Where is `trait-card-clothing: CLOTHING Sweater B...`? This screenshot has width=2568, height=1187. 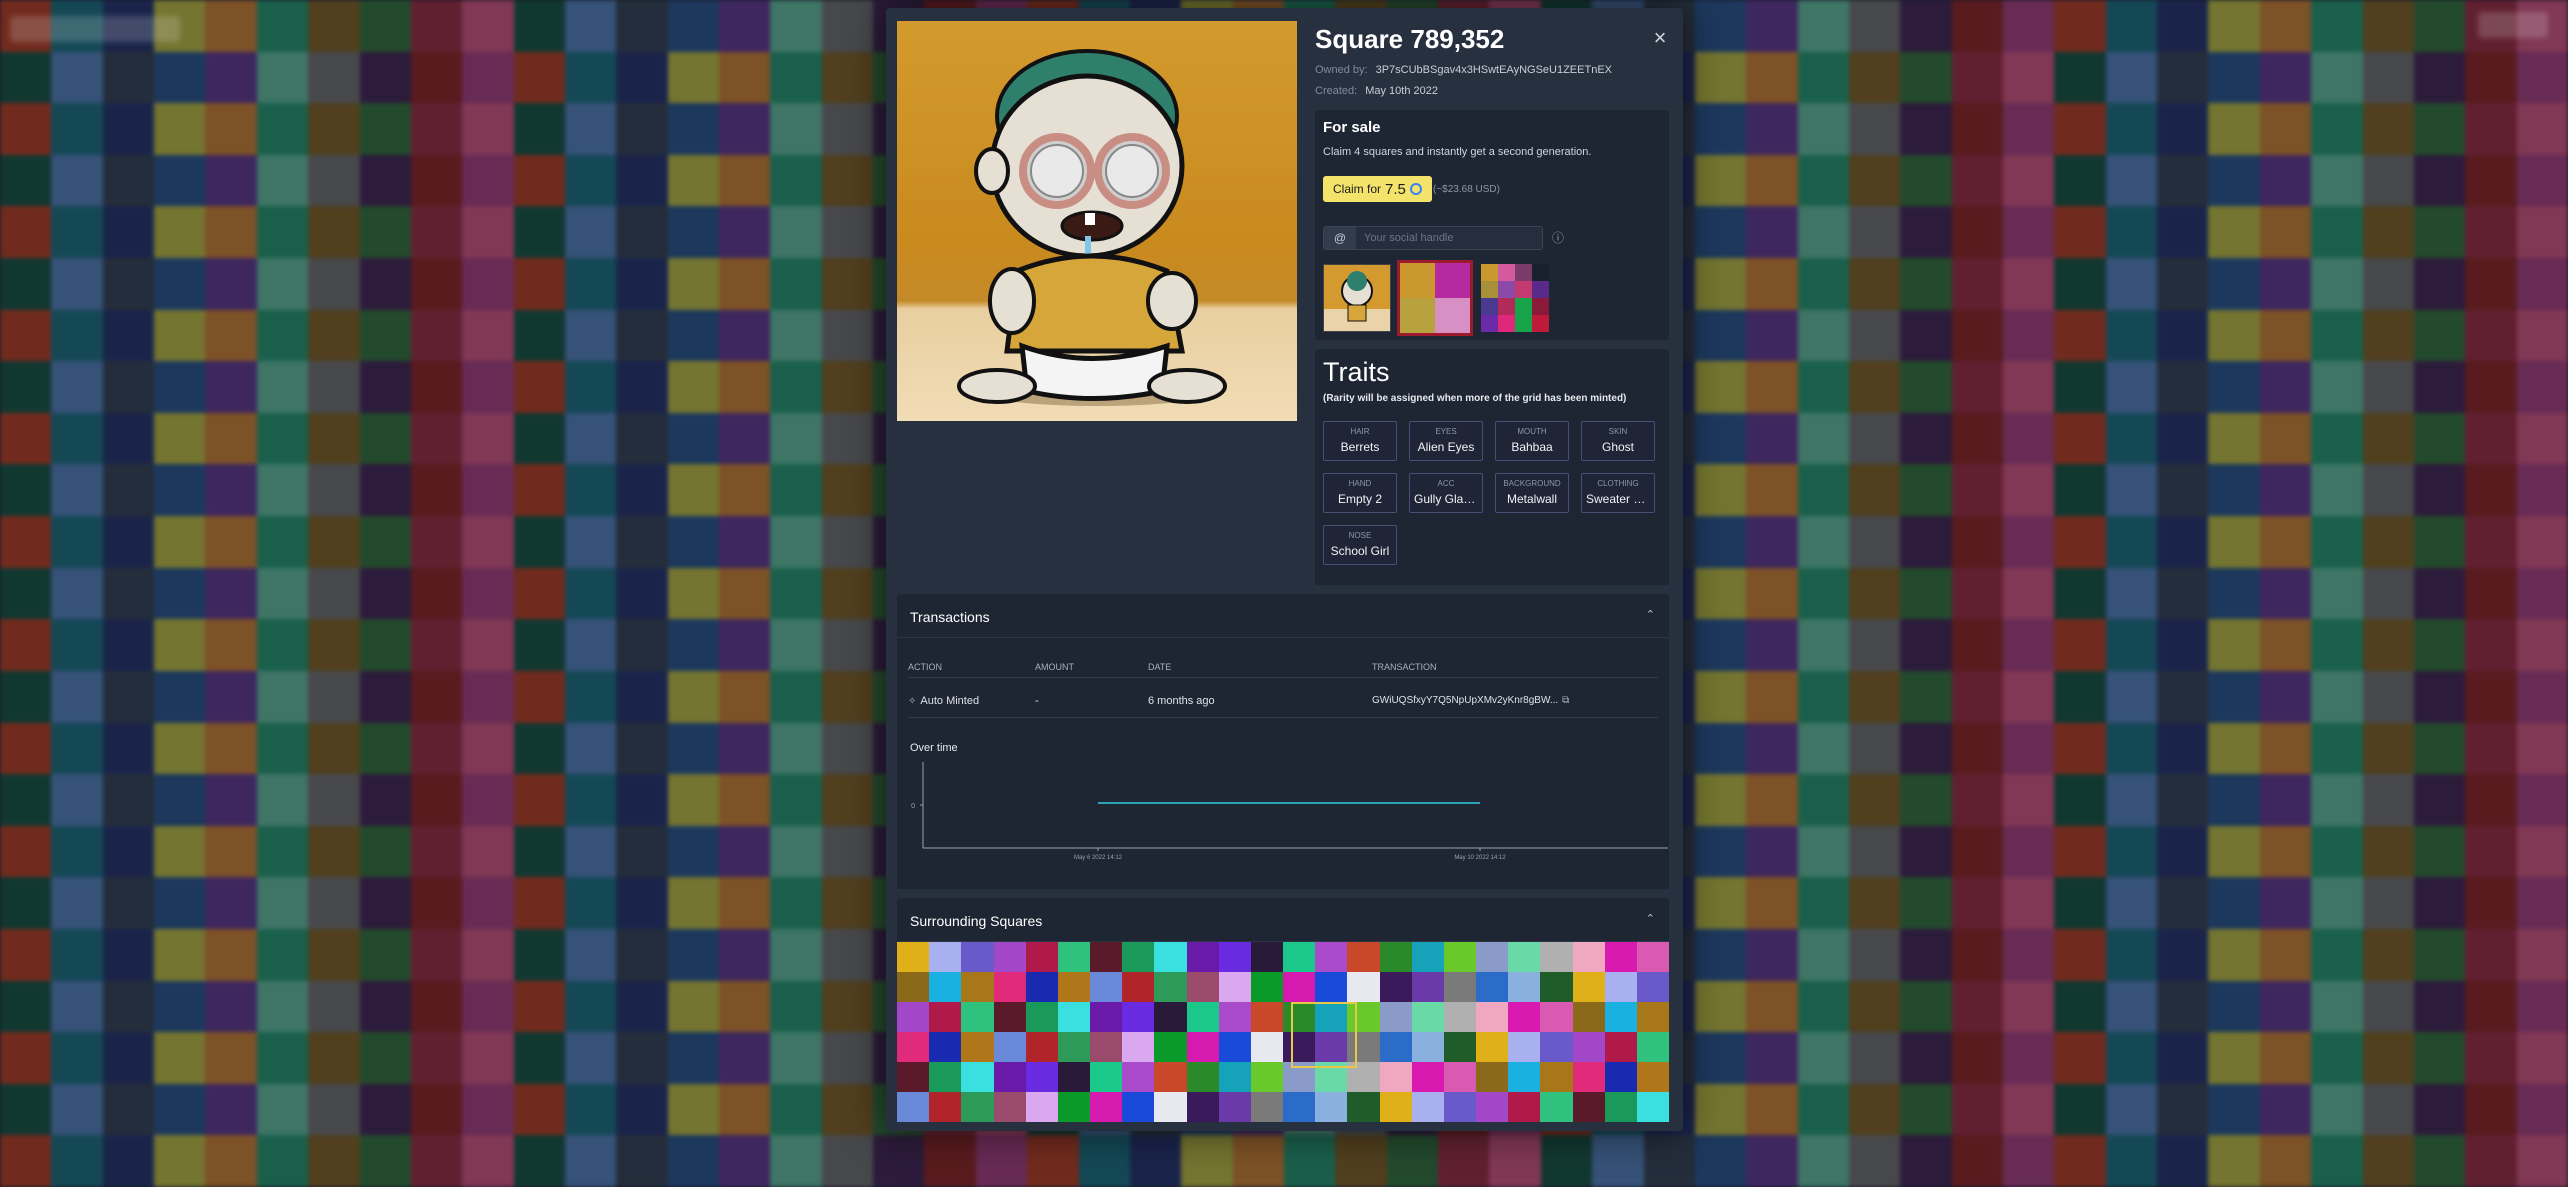 trait-card-clothing: CLOTHING Sweater B... is located at coordinates (1618, 493).